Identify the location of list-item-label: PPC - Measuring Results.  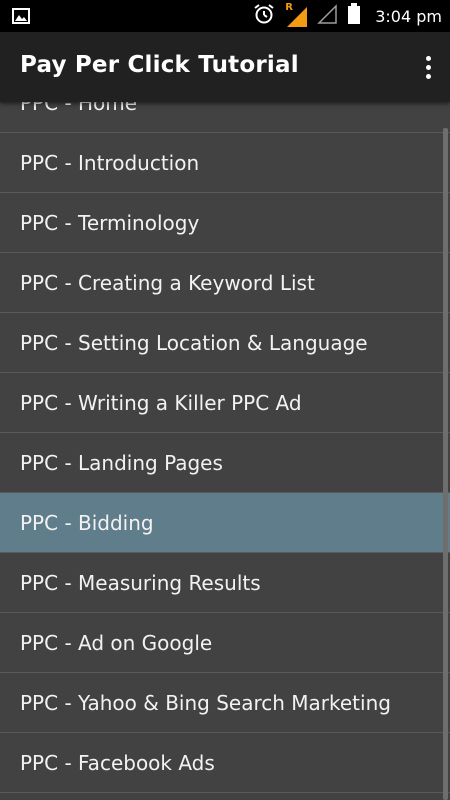
(140, 582).